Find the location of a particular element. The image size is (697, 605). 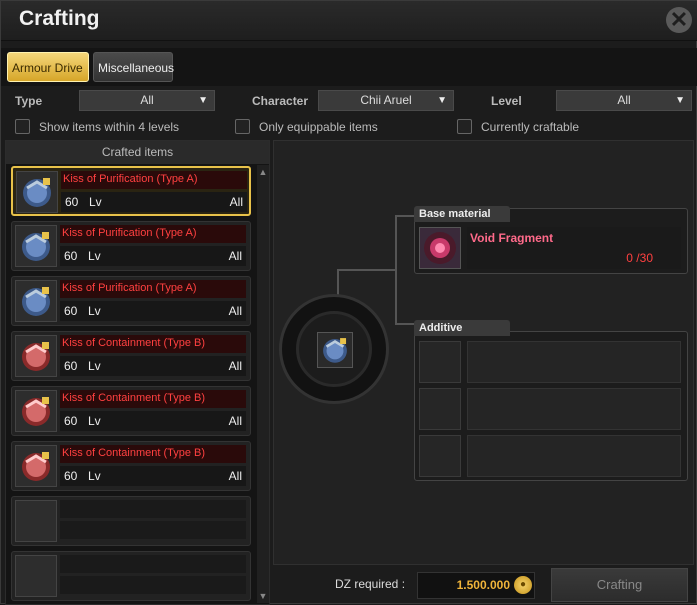

additive-header: Additive is located at coordinates (462, 328).